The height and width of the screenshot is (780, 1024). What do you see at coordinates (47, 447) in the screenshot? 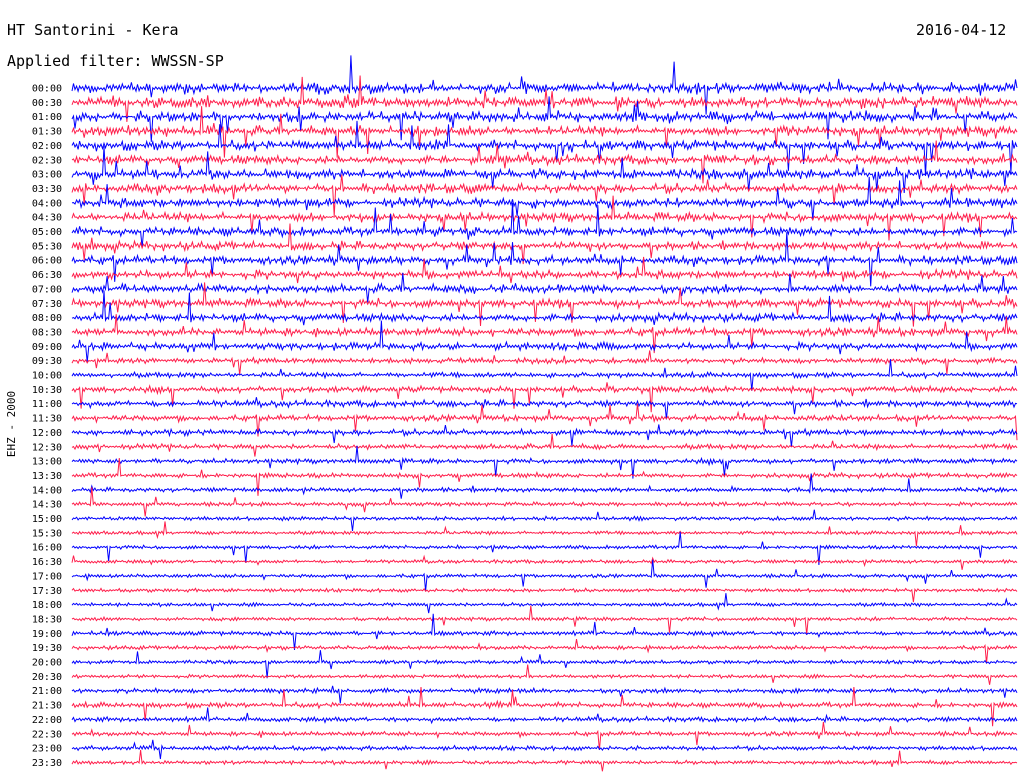
I see `row-time-label: 12:30` at bounding box center [47, 447].